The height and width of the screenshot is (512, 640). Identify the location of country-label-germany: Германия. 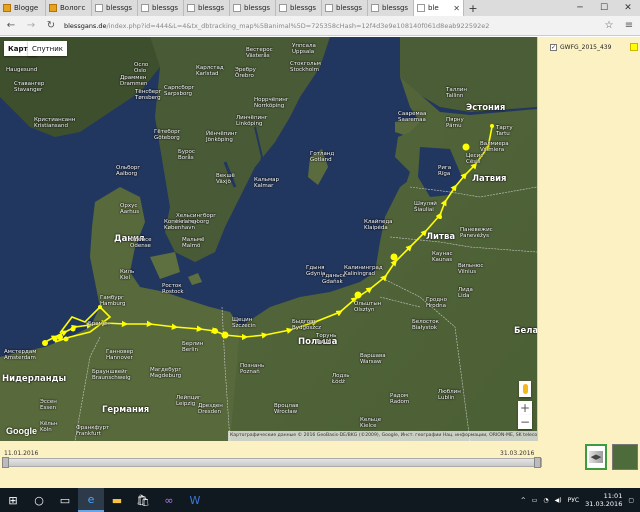
(126, 410).